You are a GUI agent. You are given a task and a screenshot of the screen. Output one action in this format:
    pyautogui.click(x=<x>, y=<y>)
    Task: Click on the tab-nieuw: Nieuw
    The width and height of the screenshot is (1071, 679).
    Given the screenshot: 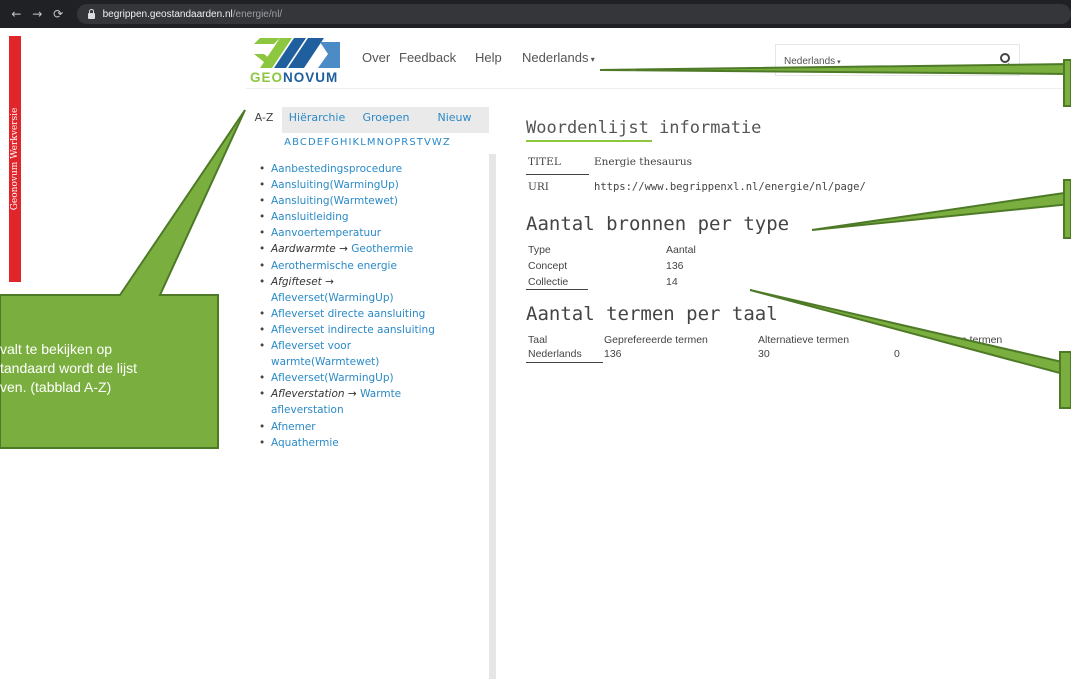 What is the action you would take?
    pyautogui.click(x=454, y=120)
    